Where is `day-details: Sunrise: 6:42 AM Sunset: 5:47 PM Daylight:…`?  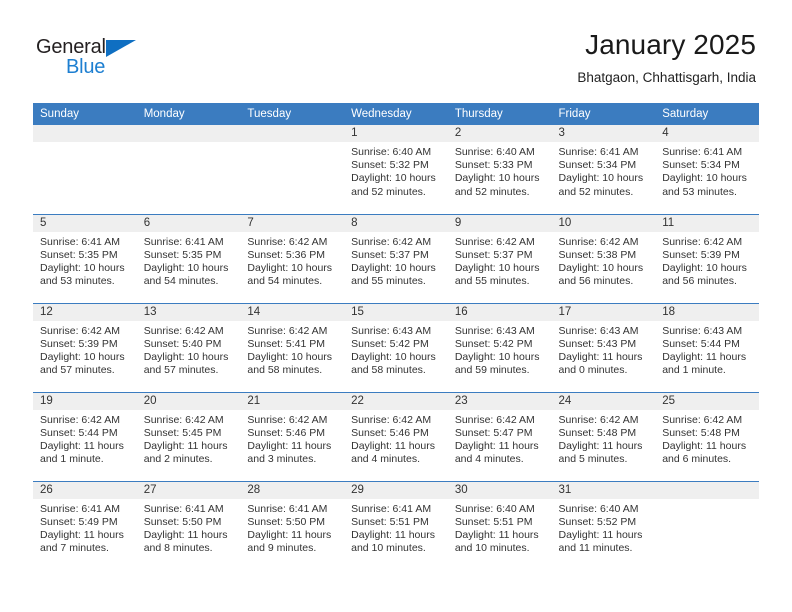
day-details: Sunrise: 6:42 AM Sunset: 5:47 PM Daylight:… is located at coordinates (500, 438).